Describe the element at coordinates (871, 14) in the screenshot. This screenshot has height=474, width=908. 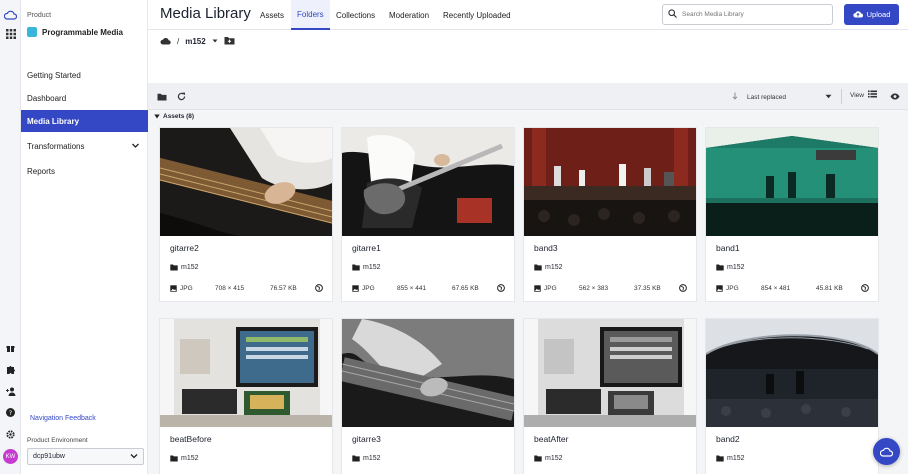
I see `upload-button: Upload` at that location.